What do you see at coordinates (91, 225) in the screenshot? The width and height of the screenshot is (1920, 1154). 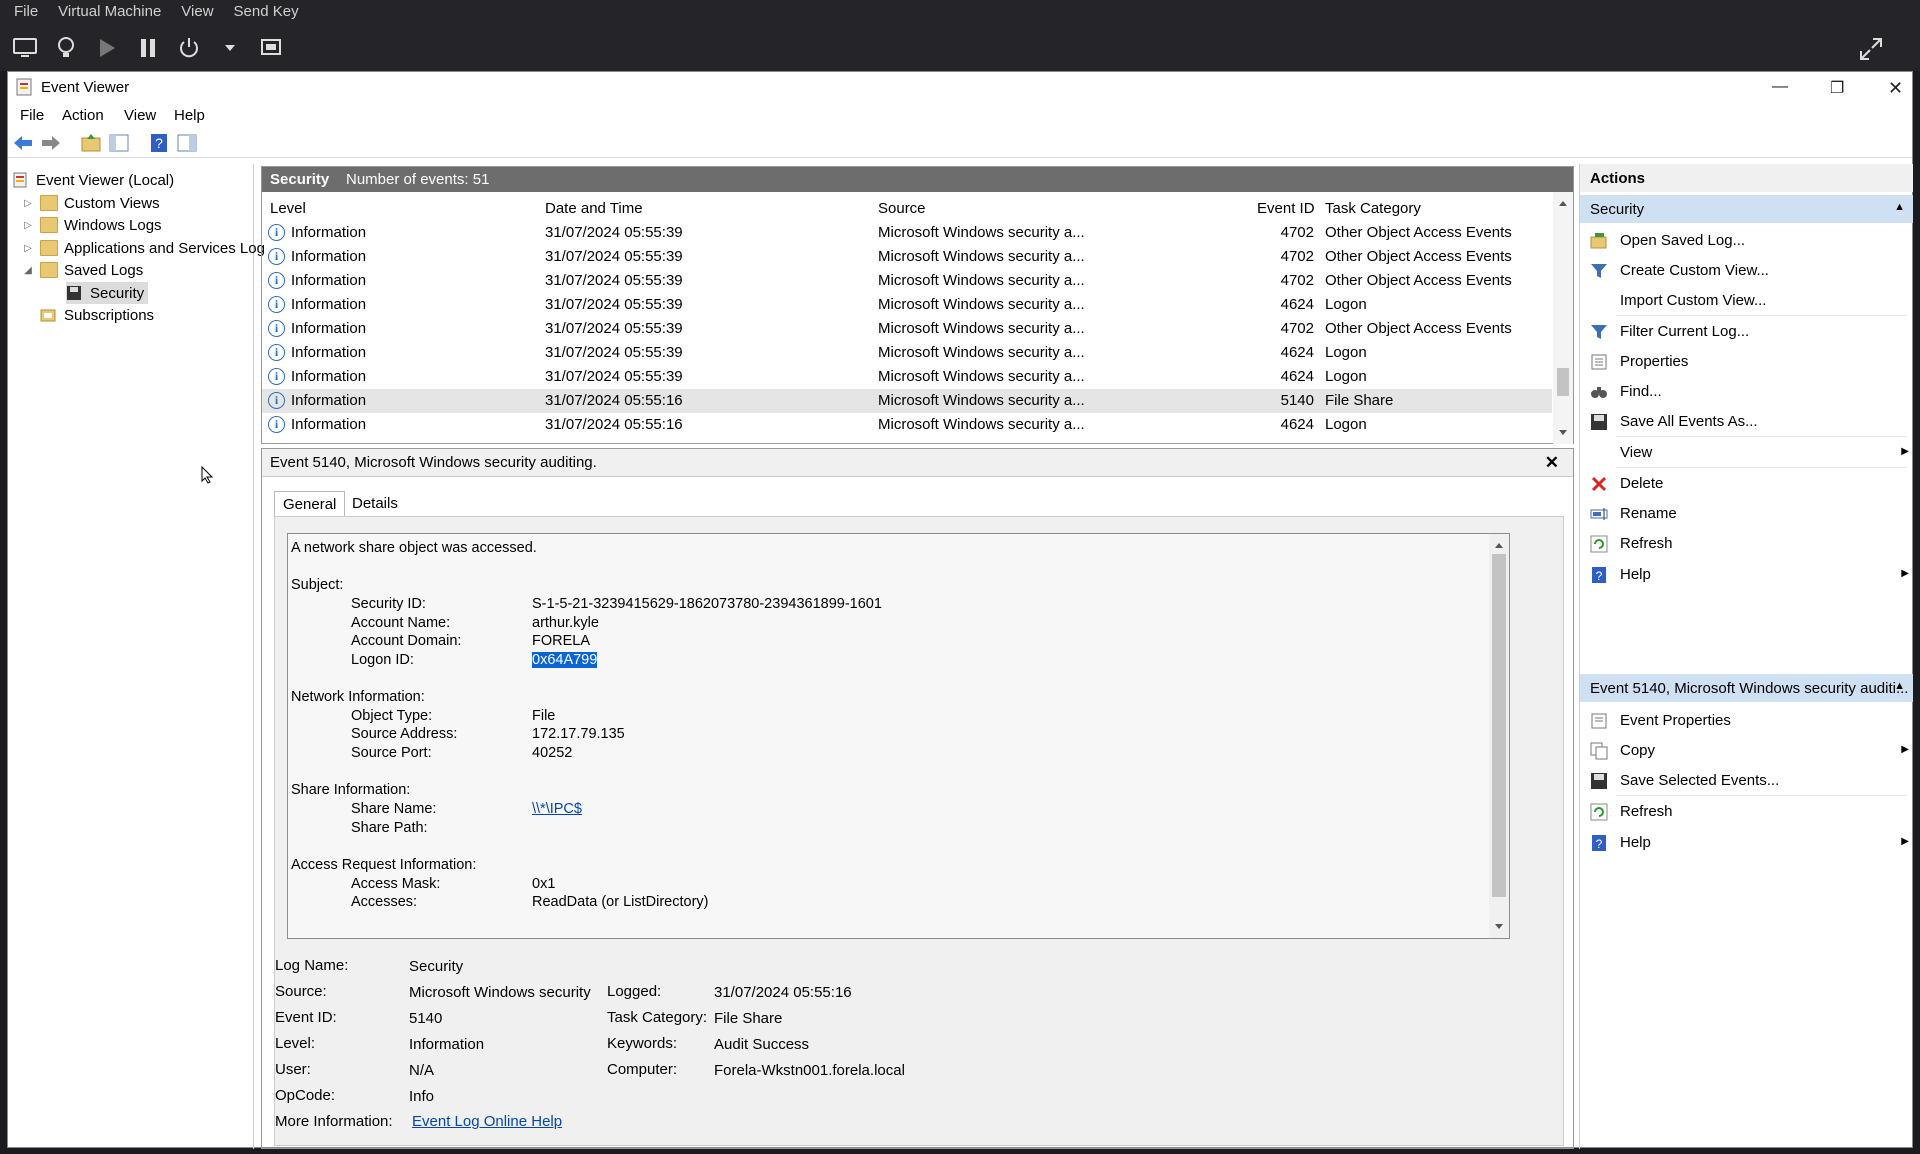 I see `tree-node-windows-logs: ▷ Windows Logs` at bounding box center [91, 225].